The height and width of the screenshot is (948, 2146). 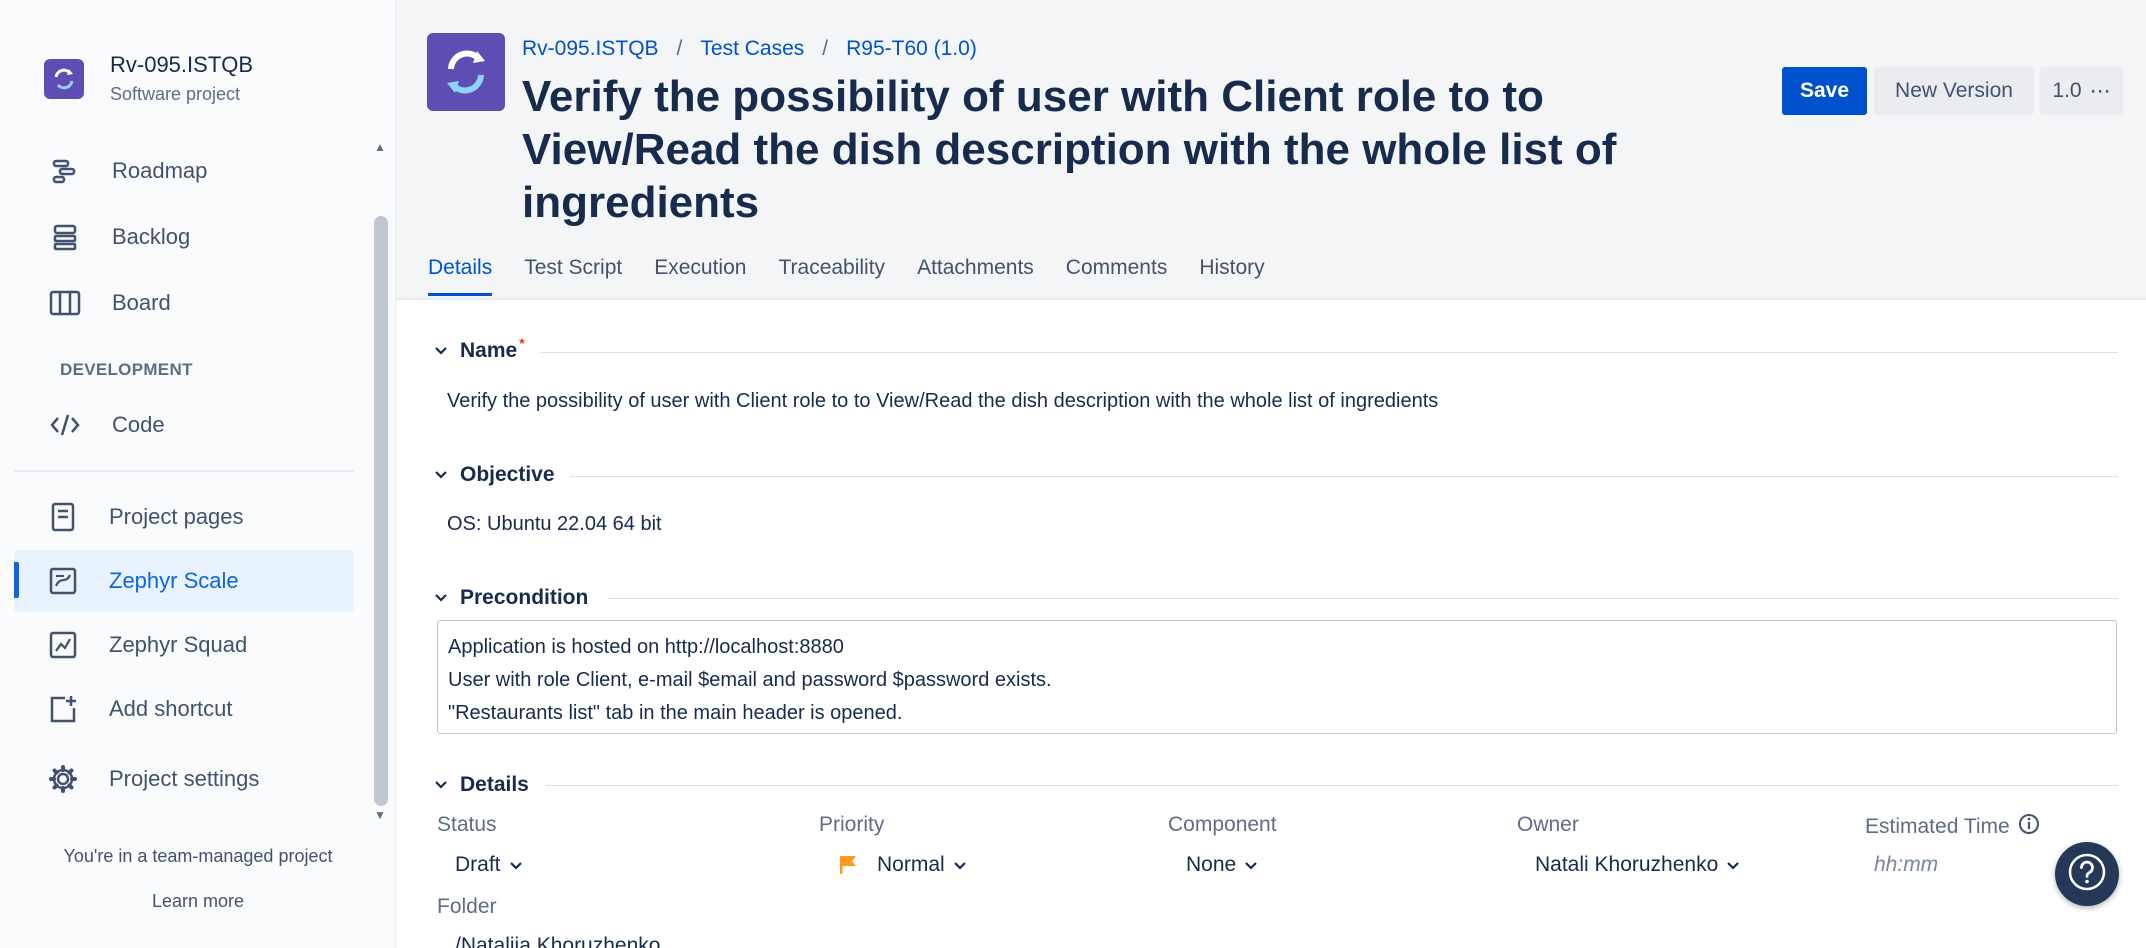 I want to click on code-icon, so click(x=65, y=425).